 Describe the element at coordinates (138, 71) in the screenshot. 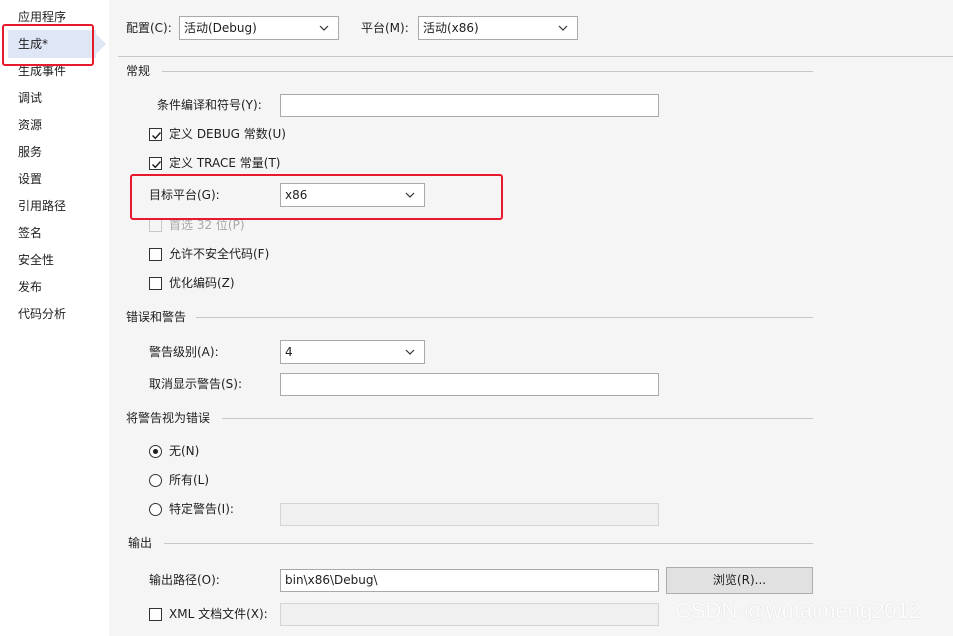

I see `section-title-general: 常规` at that location.